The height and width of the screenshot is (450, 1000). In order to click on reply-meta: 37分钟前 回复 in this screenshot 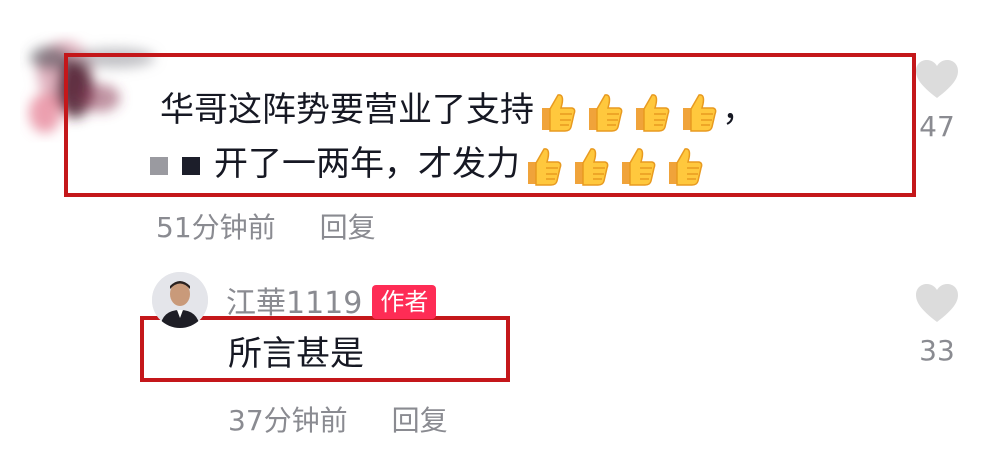, I will do `click(338, 419)`.